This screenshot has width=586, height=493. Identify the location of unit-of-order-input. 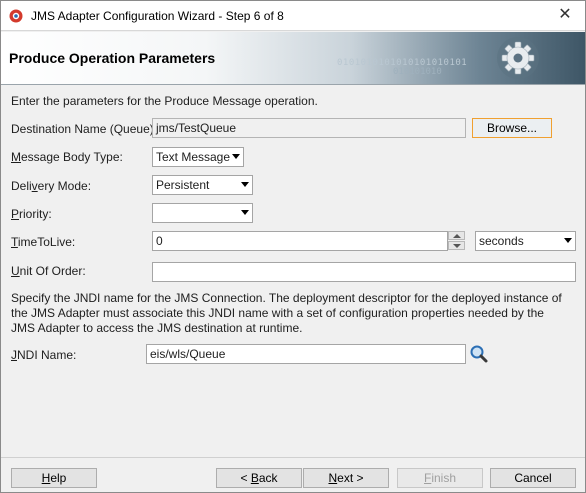
(364, 272).